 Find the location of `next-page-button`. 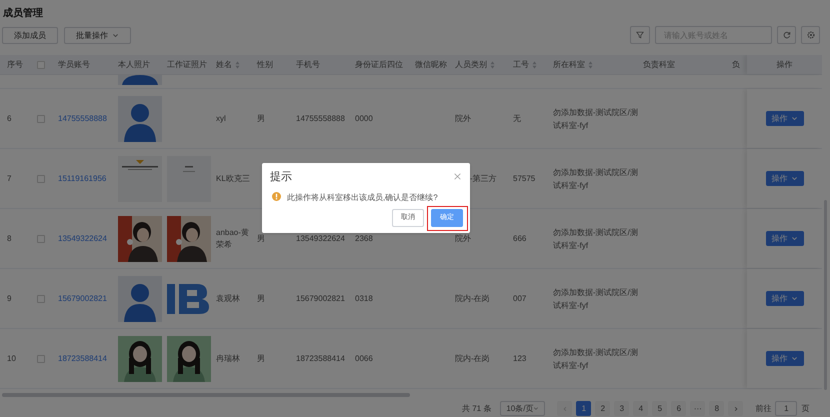

next-page-button is located at coordinates (736, 408).